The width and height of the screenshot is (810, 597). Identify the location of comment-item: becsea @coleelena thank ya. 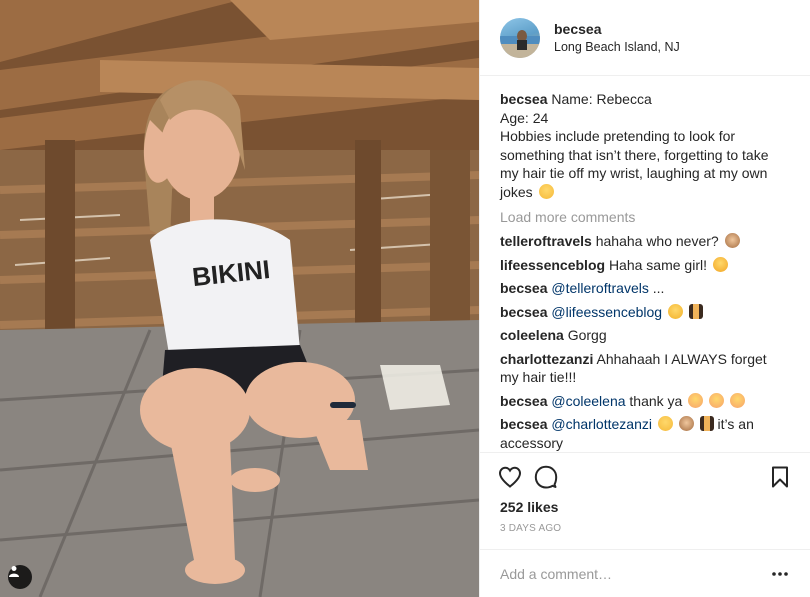
(645, 401).